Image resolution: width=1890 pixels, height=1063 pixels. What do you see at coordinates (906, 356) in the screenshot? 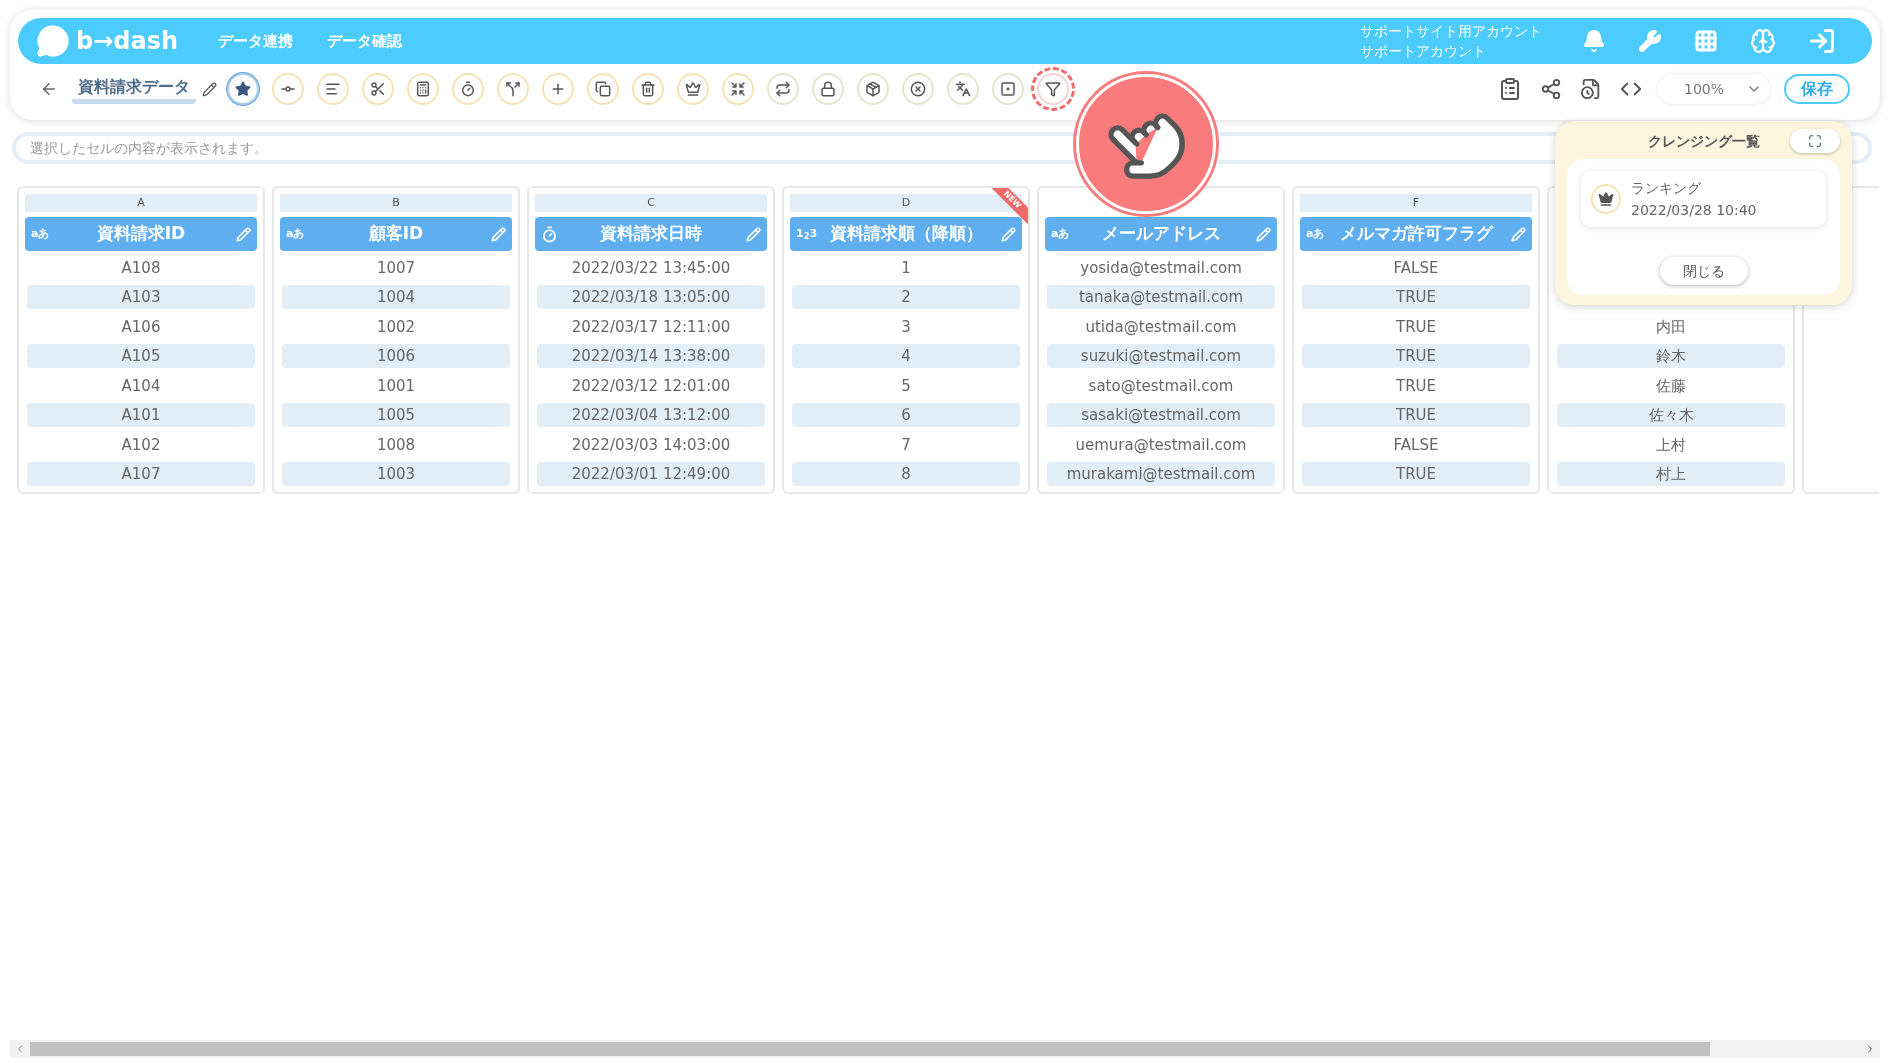
I see `table-cell: 4` at bounding box center [906, 356].